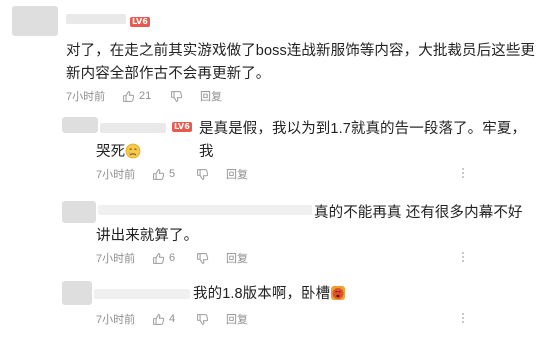 Image resolution: width=550 pixels, height=344 pixels. What do you see at coordinates (168, 74) in the screenshot?
I see `comment-text-line: 新内容全部作古不会再更新了。` at bounding box center [168, 74].